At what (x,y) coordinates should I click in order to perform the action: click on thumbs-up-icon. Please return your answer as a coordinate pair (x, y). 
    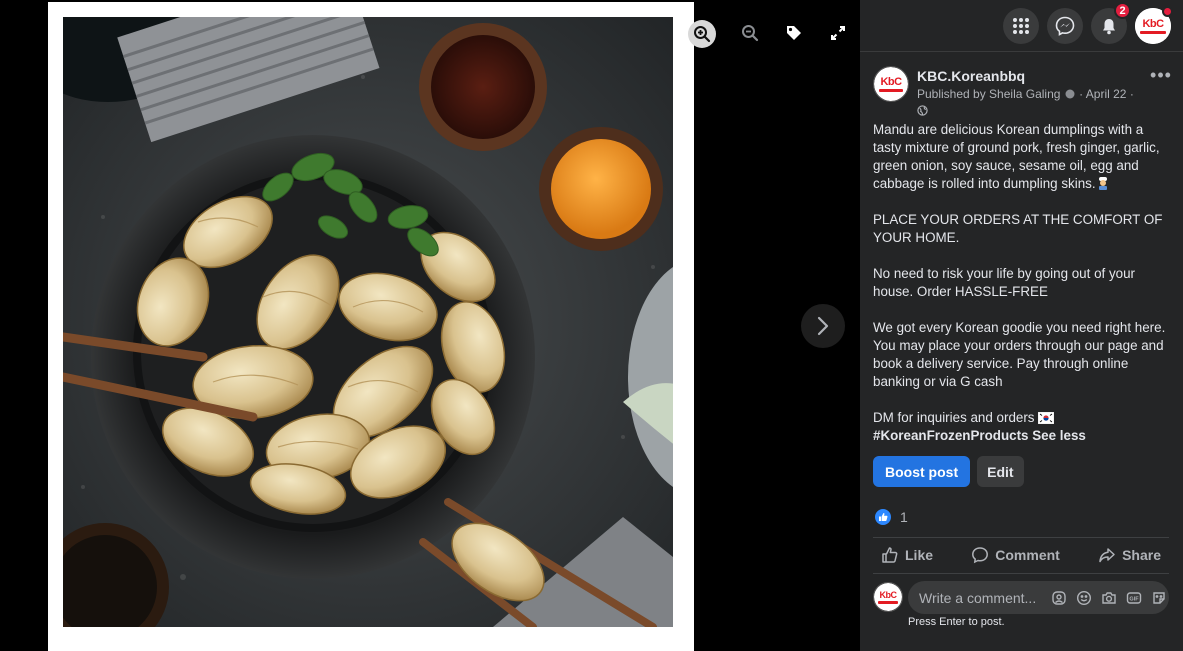
    Looking at the image, I should click on (890, 555).